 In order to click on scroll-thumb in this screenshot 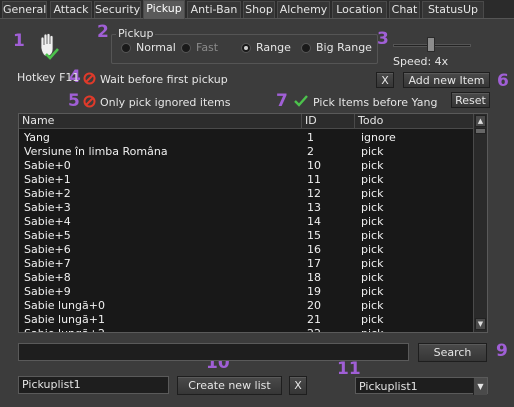, I will do `click(480, 131)`.